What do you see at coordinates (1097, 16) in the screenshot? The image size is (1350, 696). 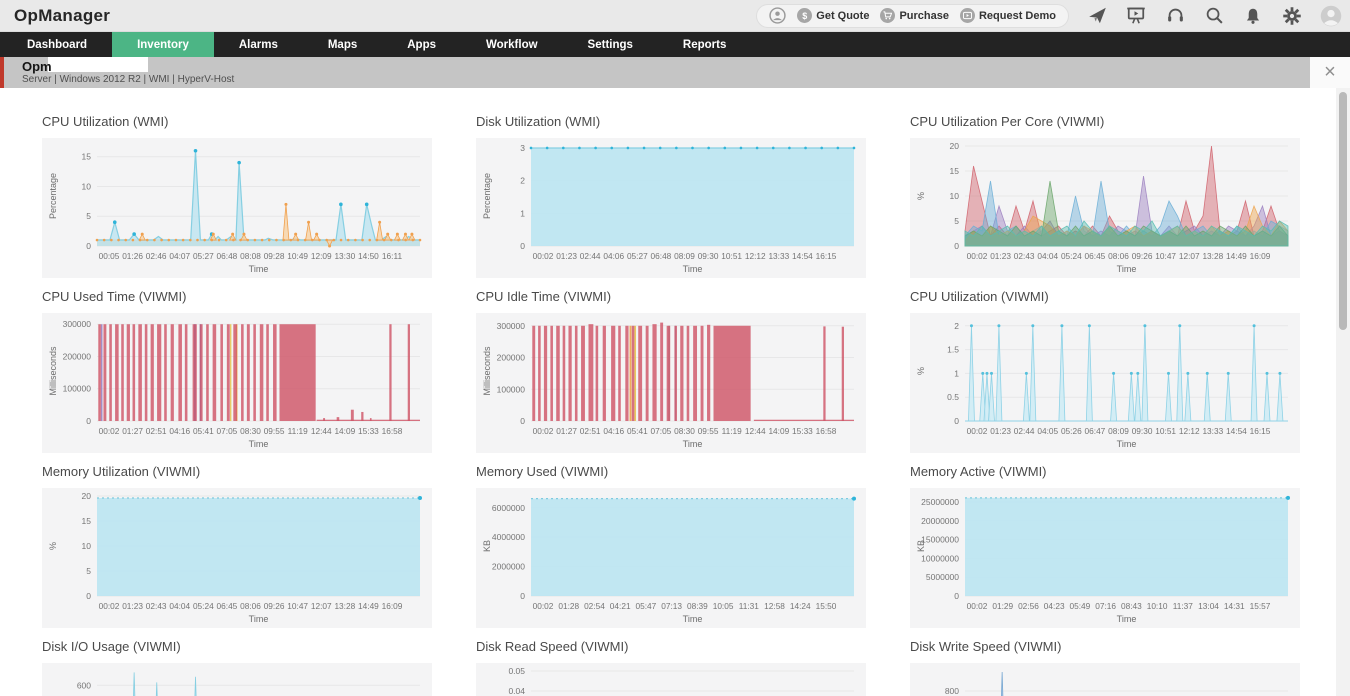 I see `paper-plane-icon` at bounding box center [1097, 16].